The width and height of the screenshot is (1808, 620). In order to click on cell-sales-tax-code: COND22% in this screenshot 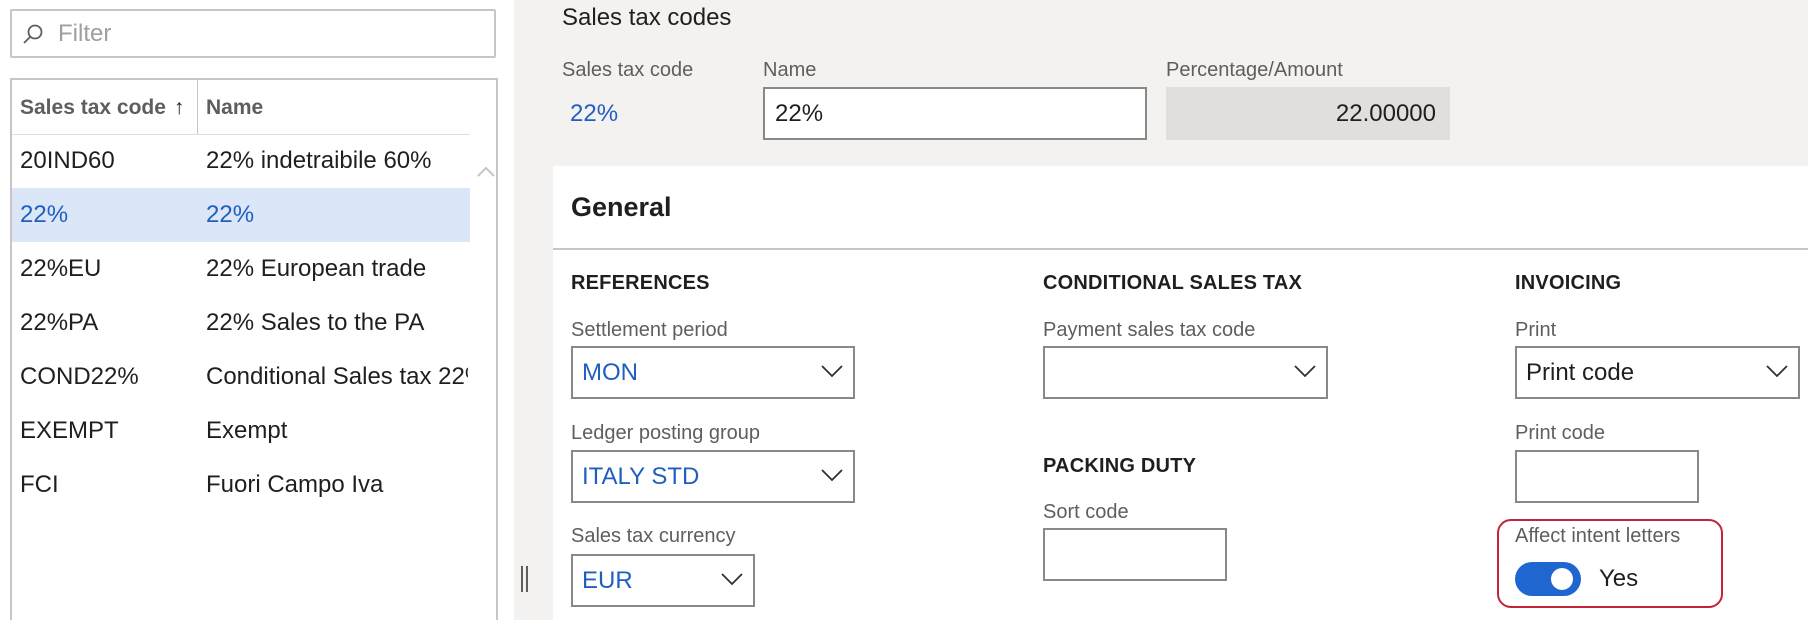, I will do `click(79, 376)`.